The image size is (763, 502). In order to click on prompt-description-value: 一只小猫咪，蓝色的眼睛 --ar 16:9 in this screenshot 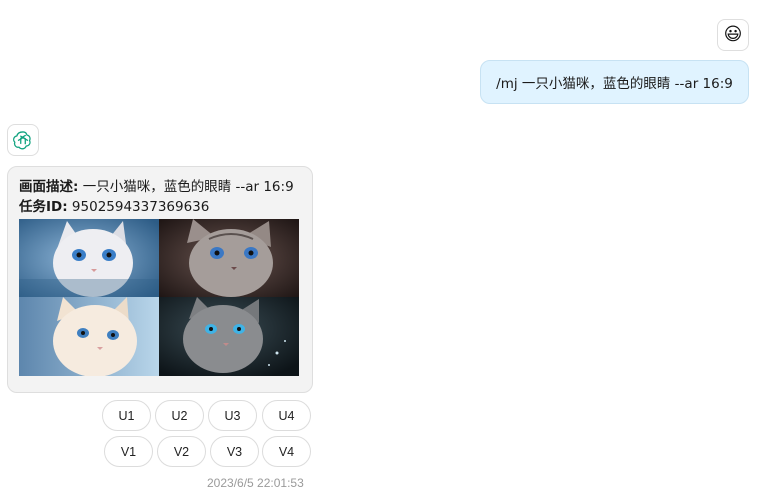, I will do `click(186, 187)`.